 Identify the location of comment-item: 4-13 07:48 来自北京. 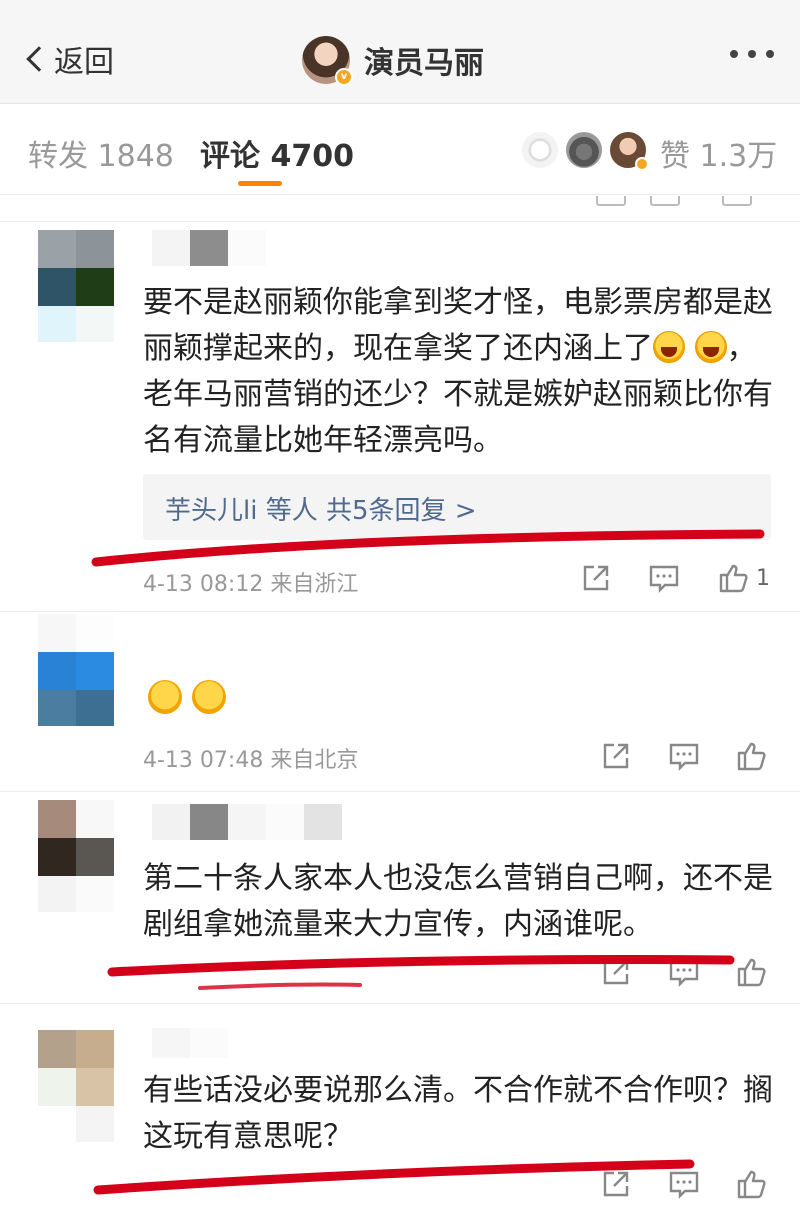
(400, 702).